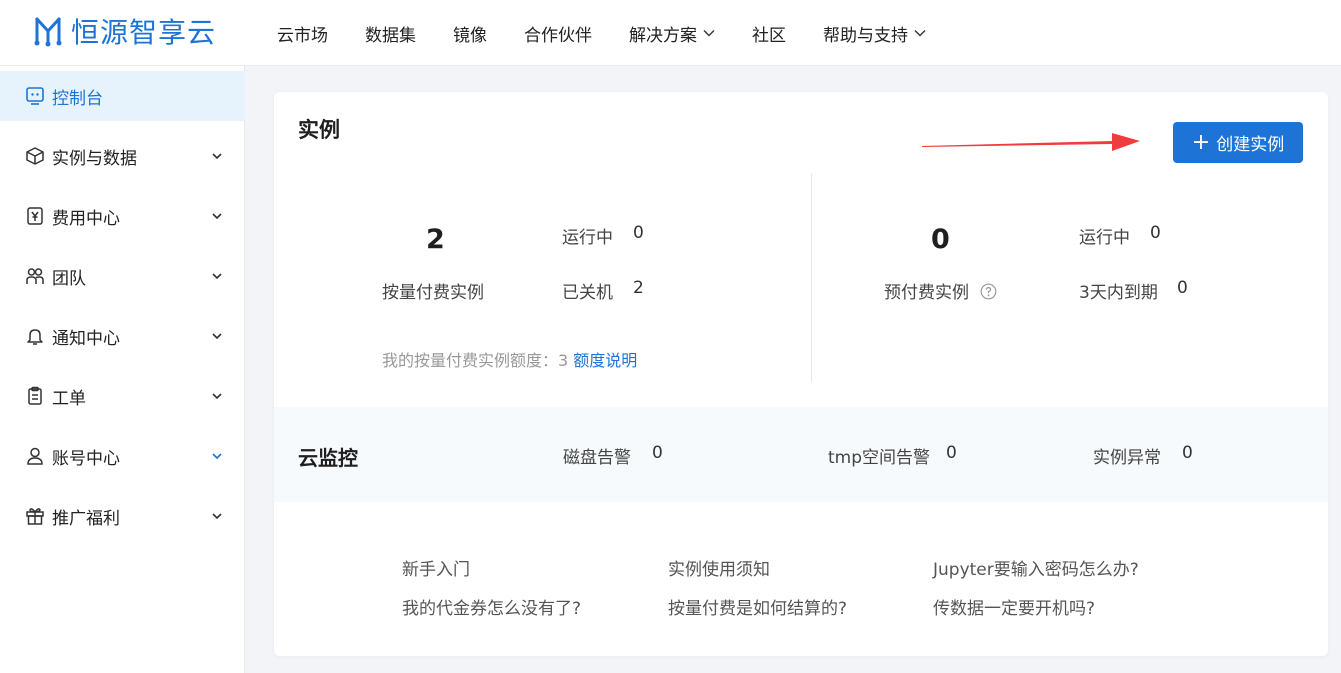  What do you see at coordinates (122, 96) in the screenshot?
I see `sidebar-item-console: 控制台` at bounding box center [122, 96].